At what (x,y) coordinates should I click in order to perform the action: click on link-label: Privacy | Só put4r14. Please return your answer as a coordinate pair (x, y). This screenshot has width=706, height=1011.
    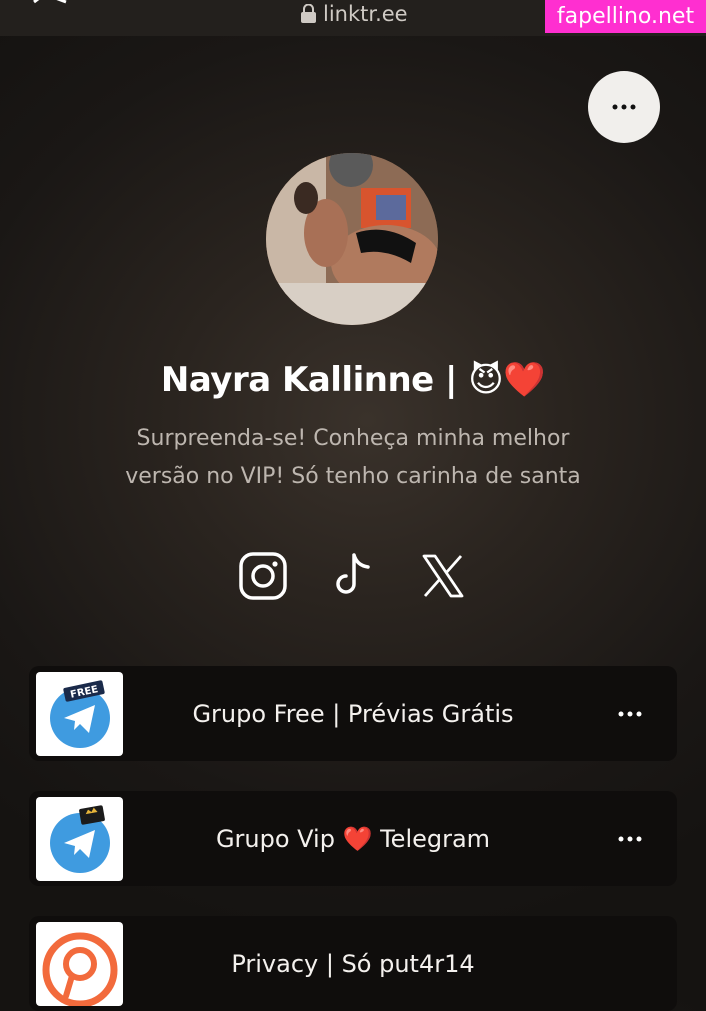
    Looking at the image, I should click on (353, 963).